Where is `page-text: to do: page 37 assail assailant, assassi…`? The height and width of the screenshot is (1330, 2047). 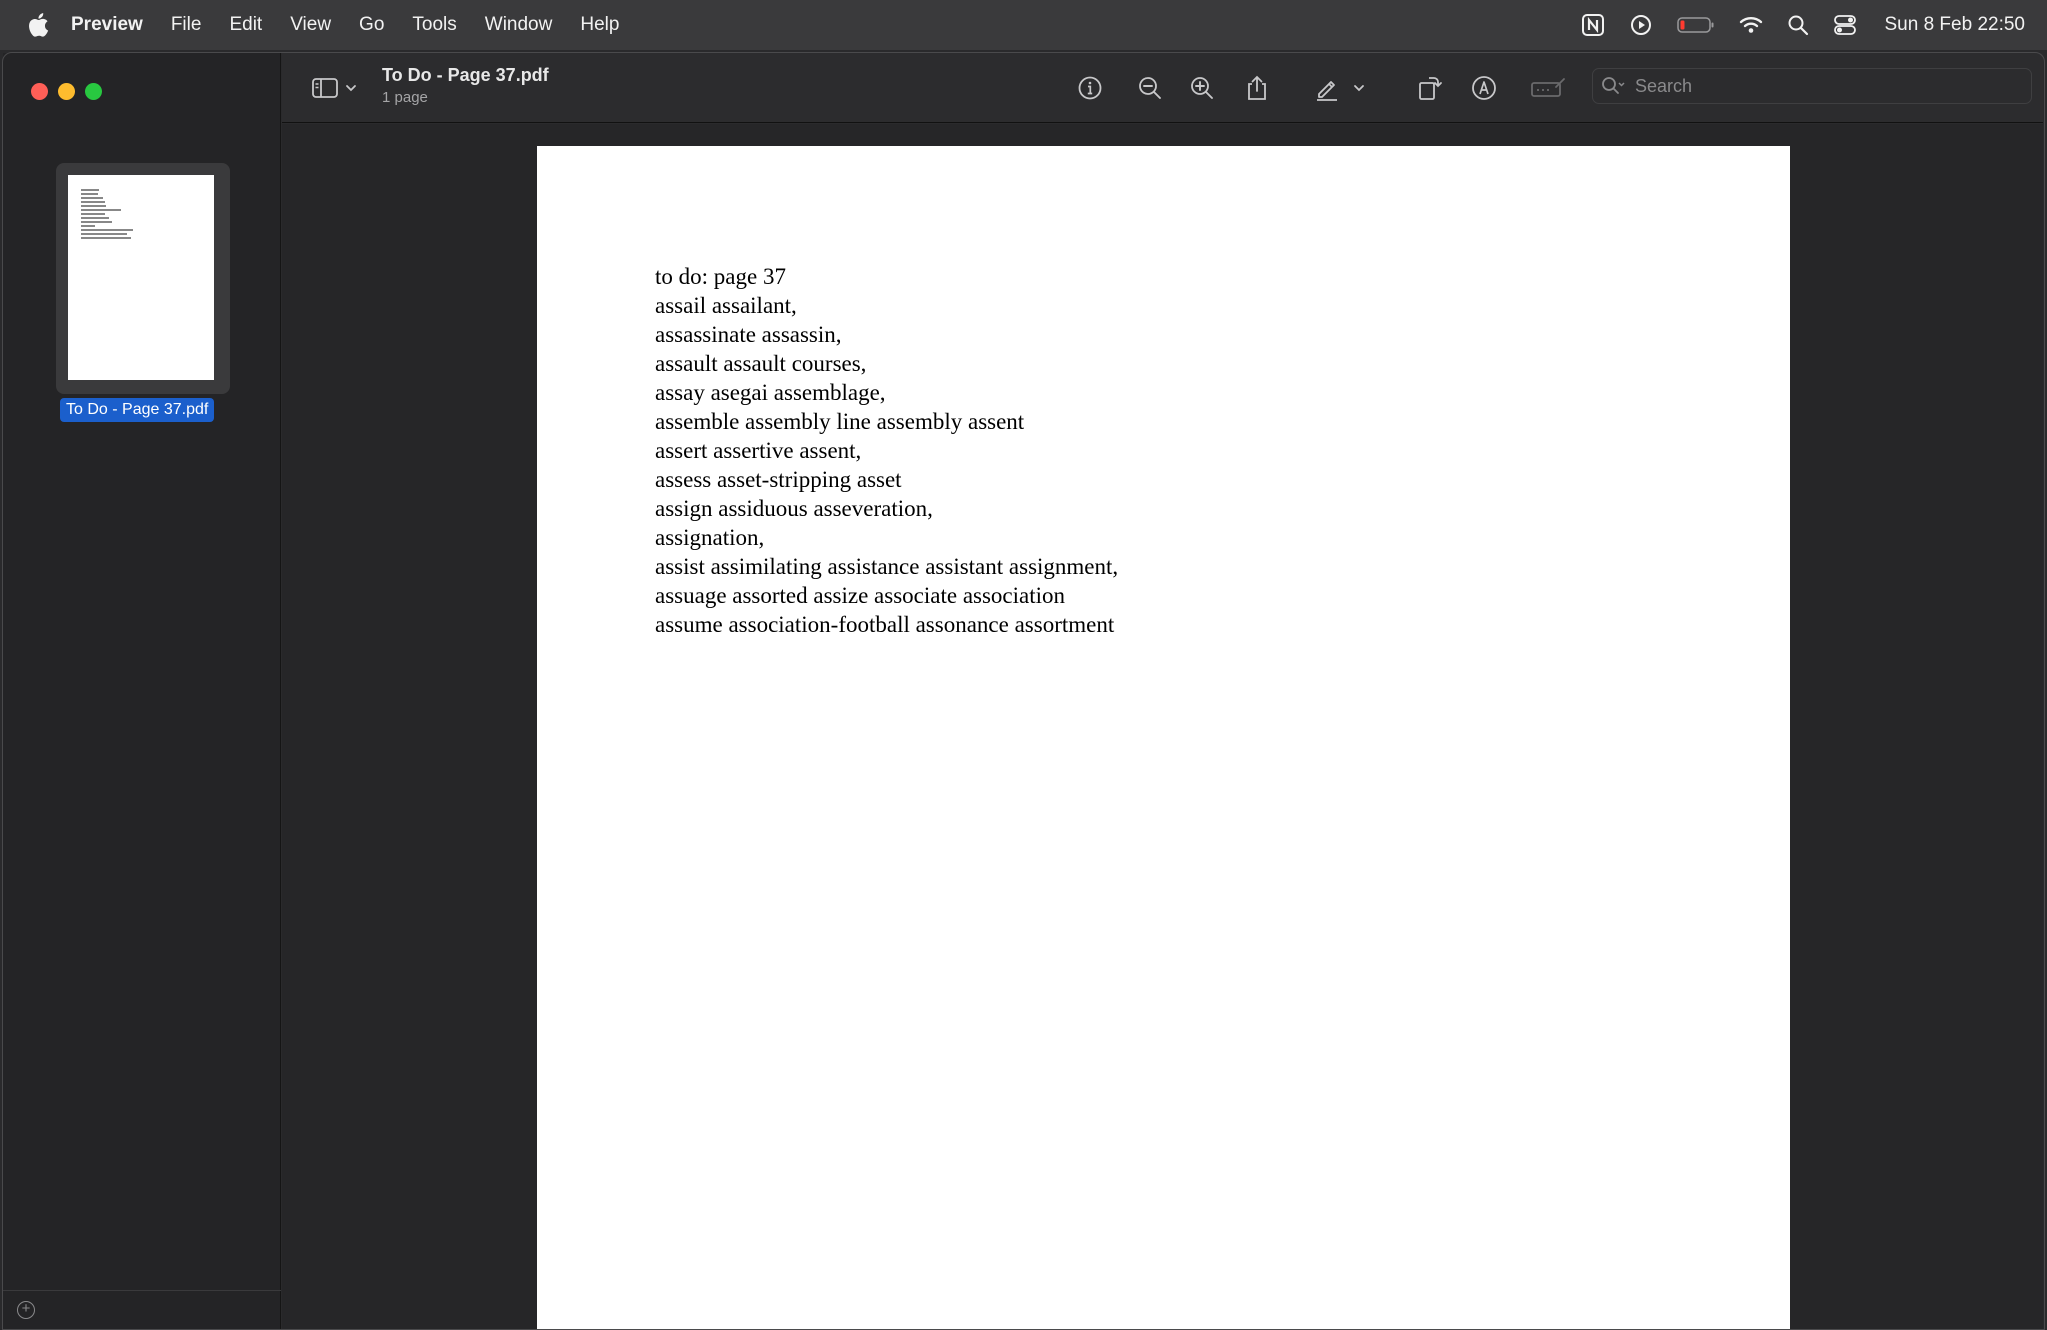
page-text: to do: page 37 assail assailant, assassi… is located at coordinates (886, 450).